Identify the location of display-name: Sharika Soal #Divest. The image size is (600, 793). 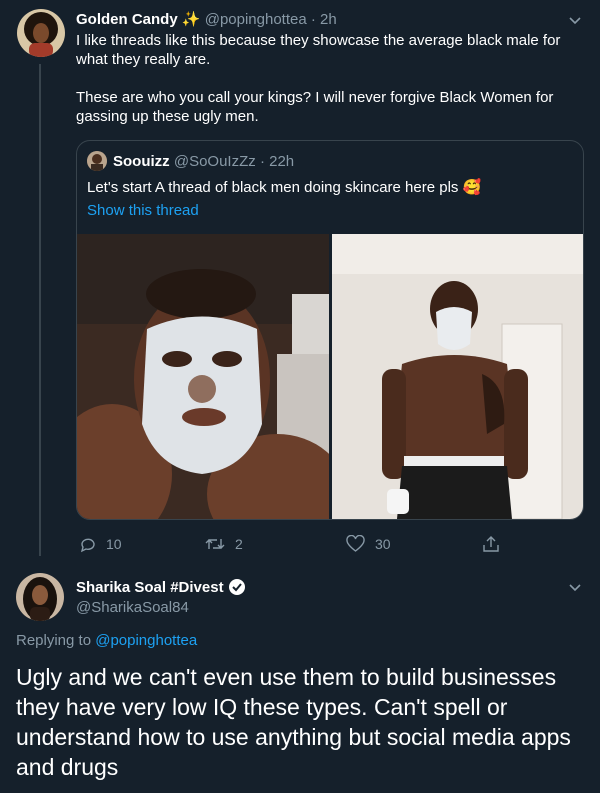
(150, 587).